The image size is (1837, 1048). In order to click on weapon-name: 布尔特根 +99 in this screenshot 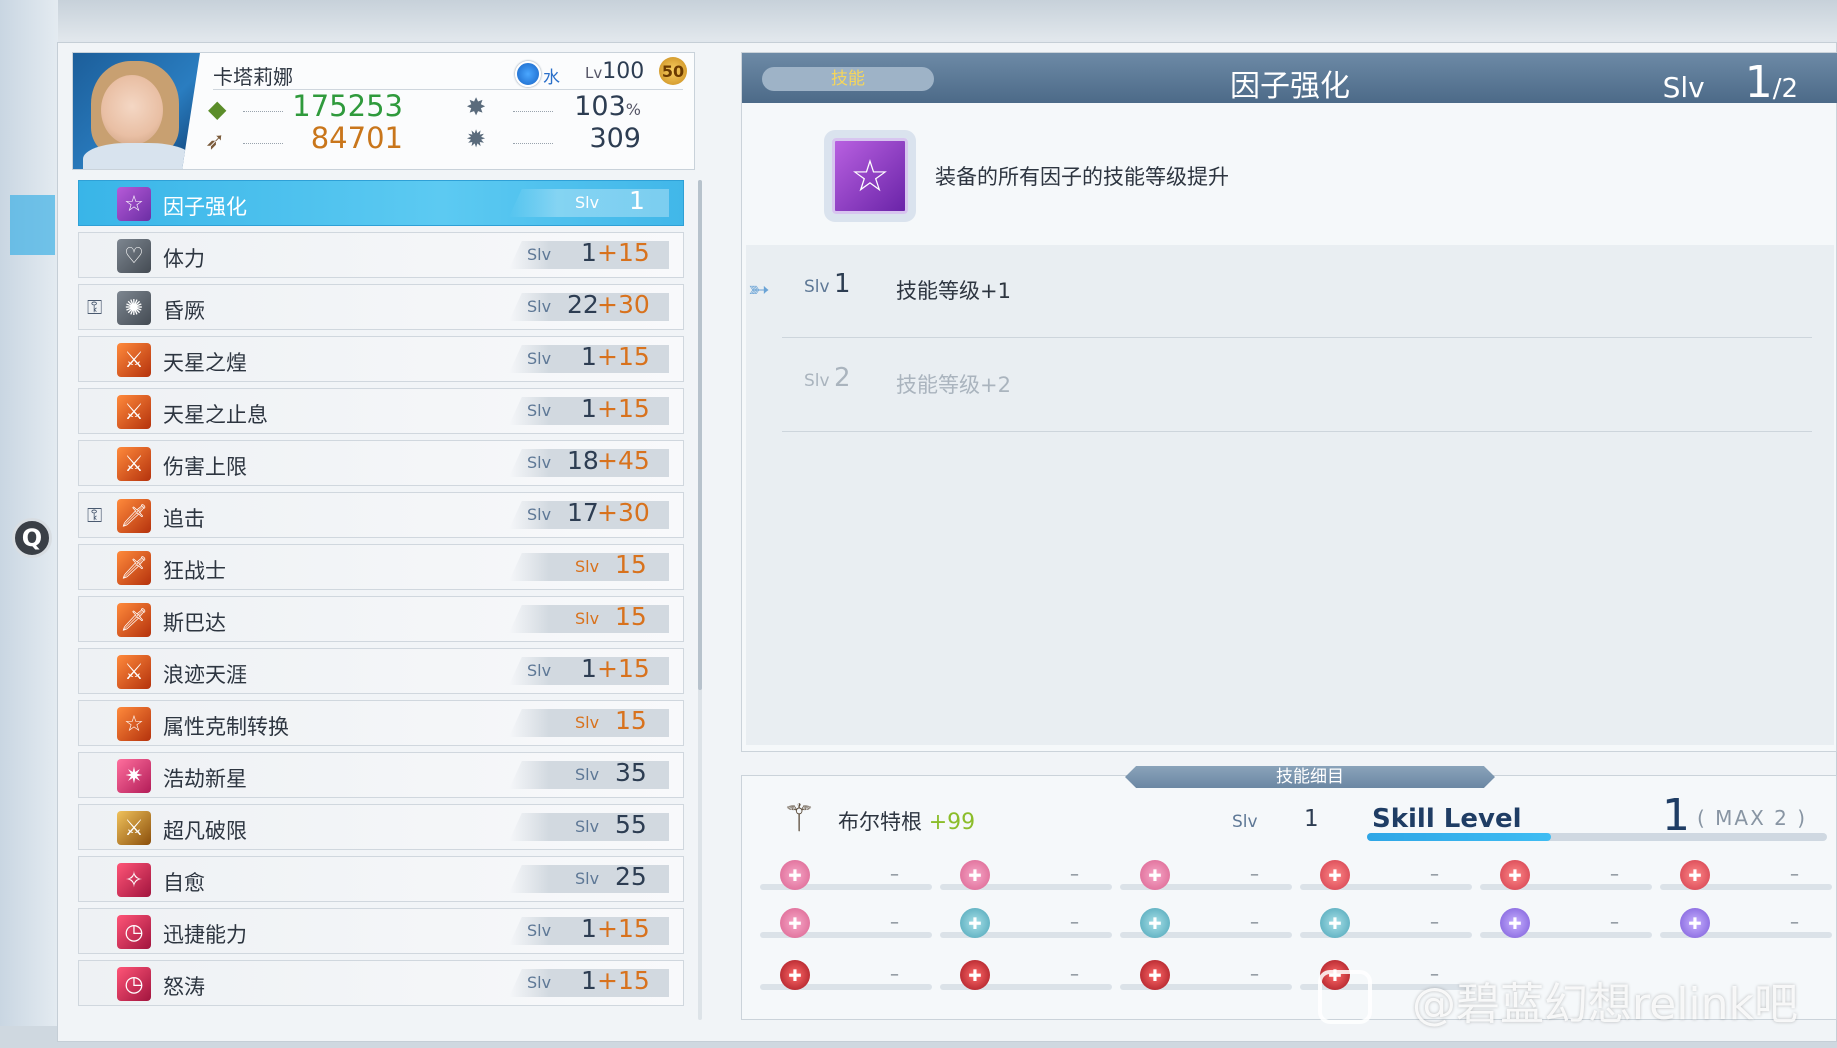, I will do `click(907, 822)`.